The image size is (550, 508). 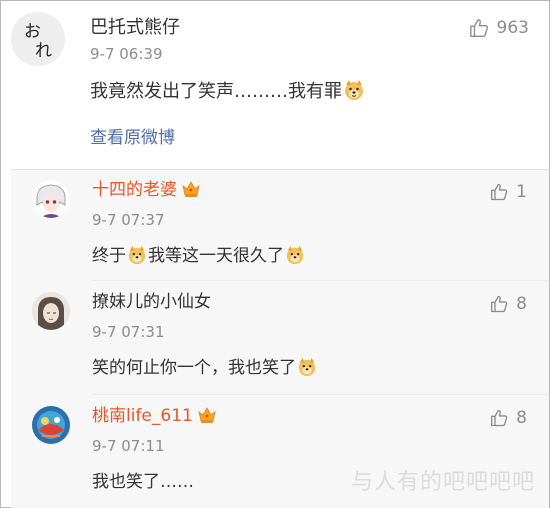 What do you see at coordinates (126, 54) in the screenshot?
I see `comment-time: 9-7 06:39` at bounding box center [126, 54].